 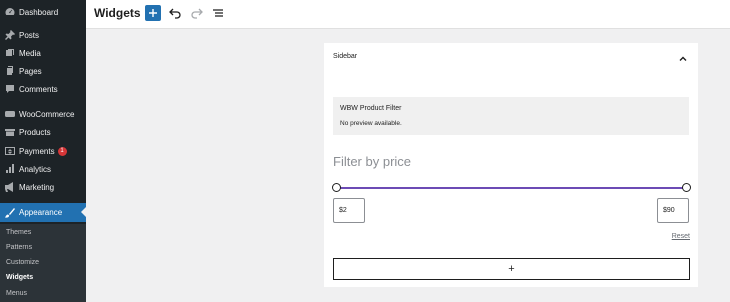 I want to click on redo-button, so click(x=197, y=13).